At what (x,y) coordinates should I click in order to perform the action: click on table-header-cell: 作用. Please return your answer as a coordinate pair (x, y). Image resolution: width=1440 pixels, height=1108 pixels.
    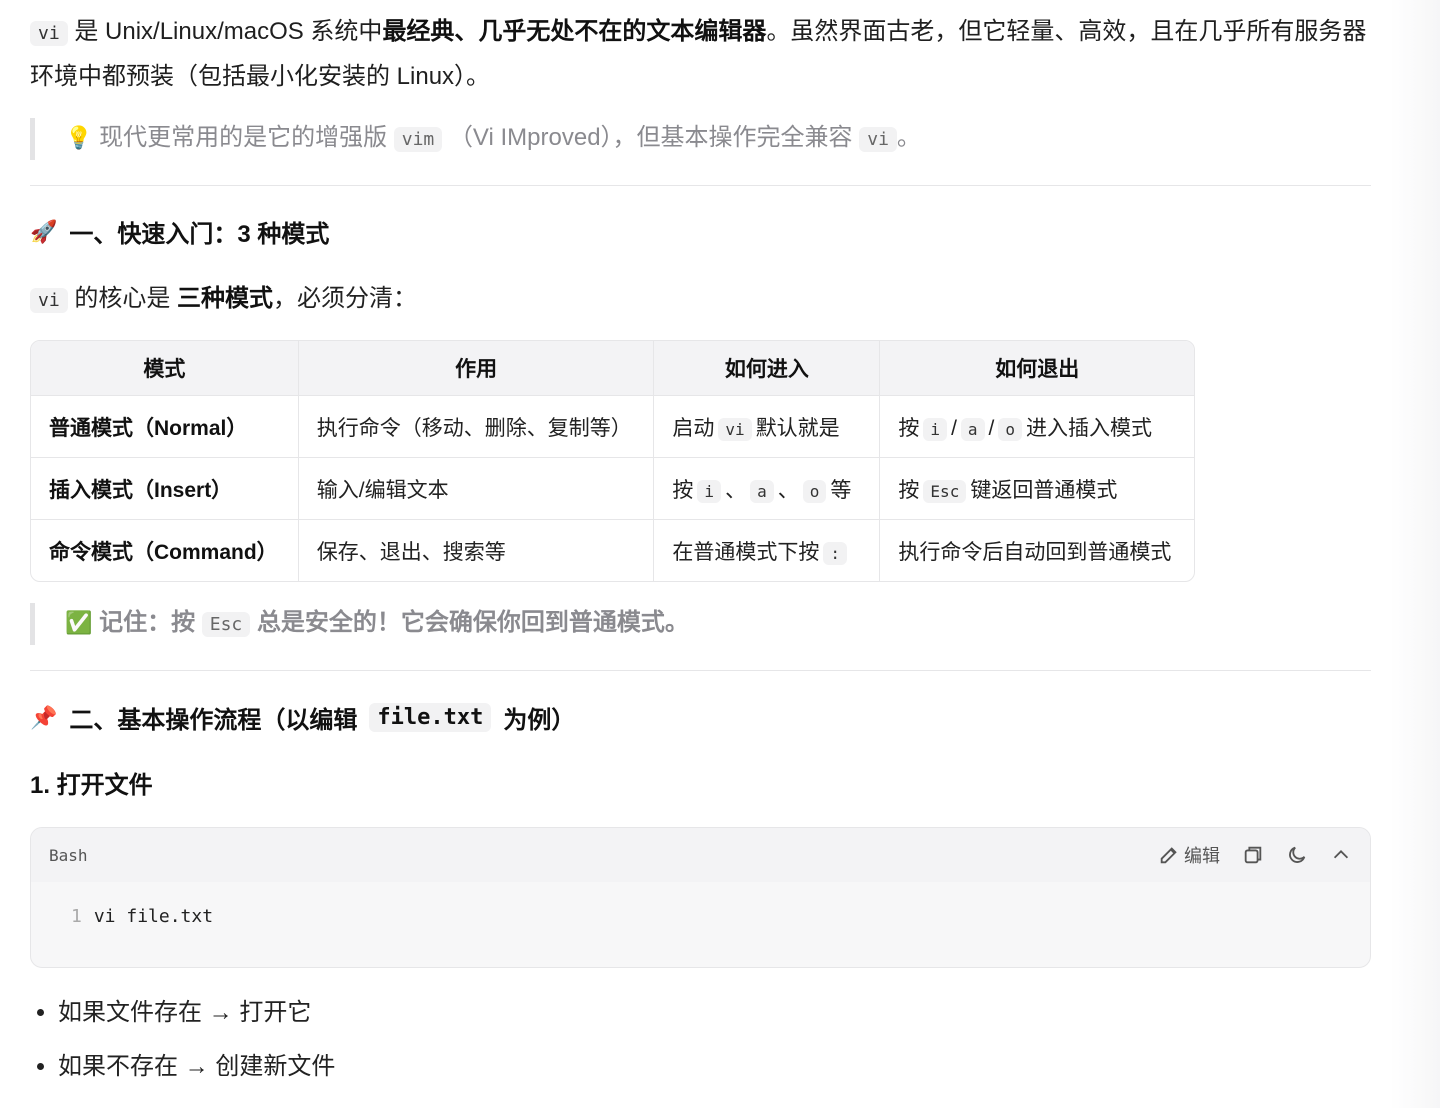
    Looking at the image, I should click on (476, 368).